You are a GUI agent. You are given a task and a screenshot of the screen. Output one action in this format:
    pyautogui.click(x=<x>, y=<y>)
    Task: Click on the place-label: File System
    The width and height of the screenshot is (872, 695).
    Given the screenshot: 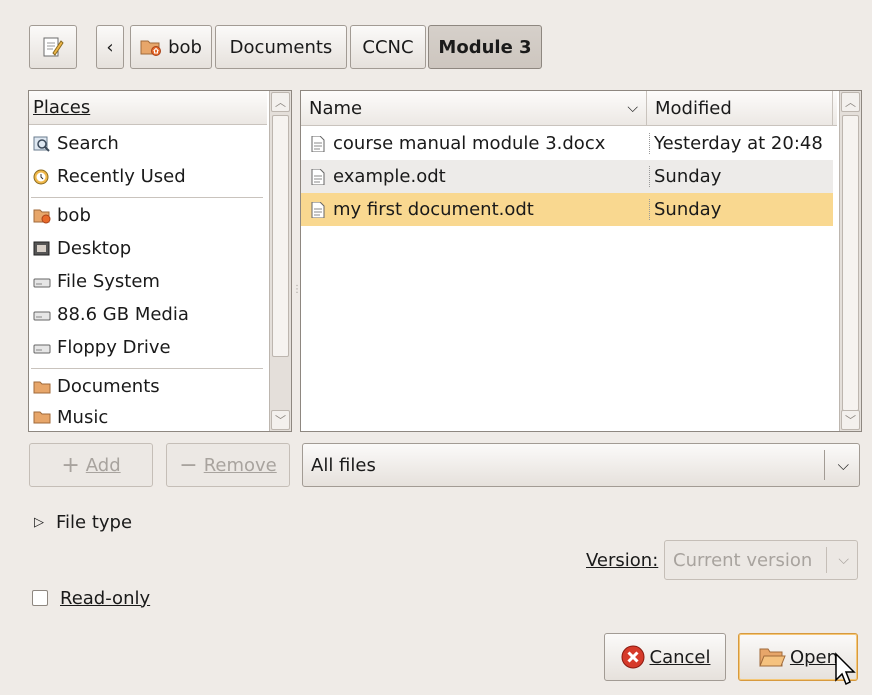 What is the action you would take?
    pyautogui.click(x=108, y=281)
    